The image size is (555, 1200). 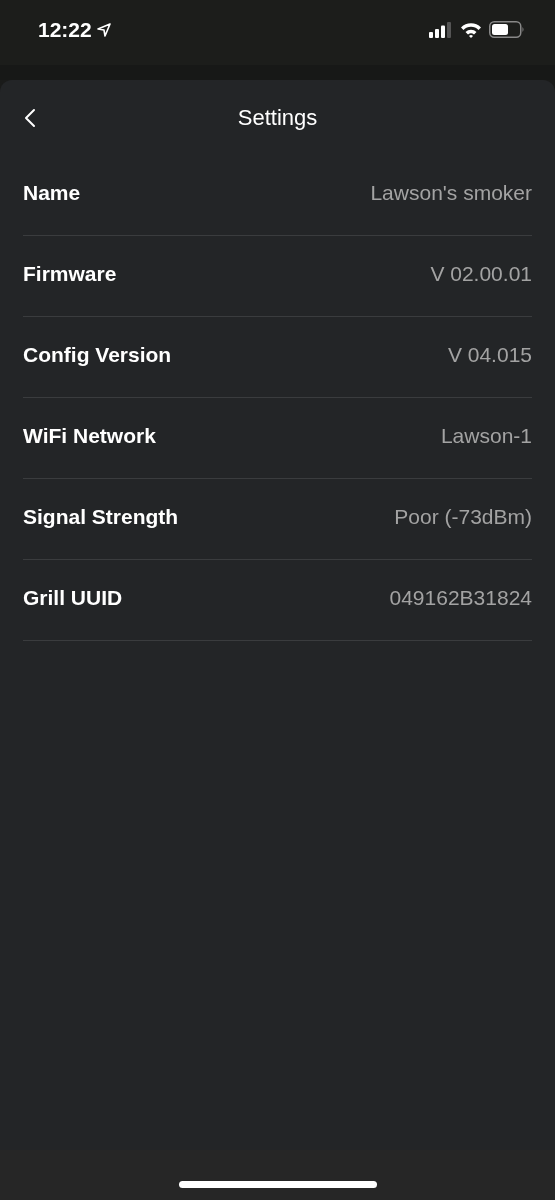 What do you see at coordinates (30, 118) in the screenshot?
I see `back-icon` at bounding box center [30, 118].